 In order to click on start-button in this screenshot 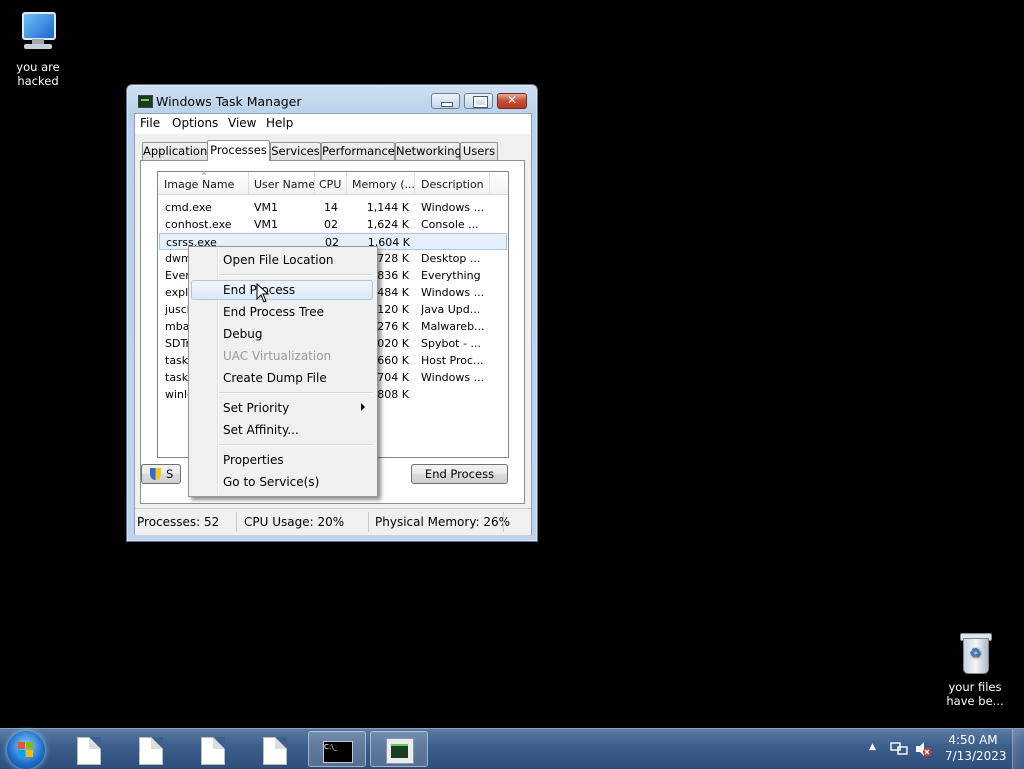, I will do `click(26, 750)`.